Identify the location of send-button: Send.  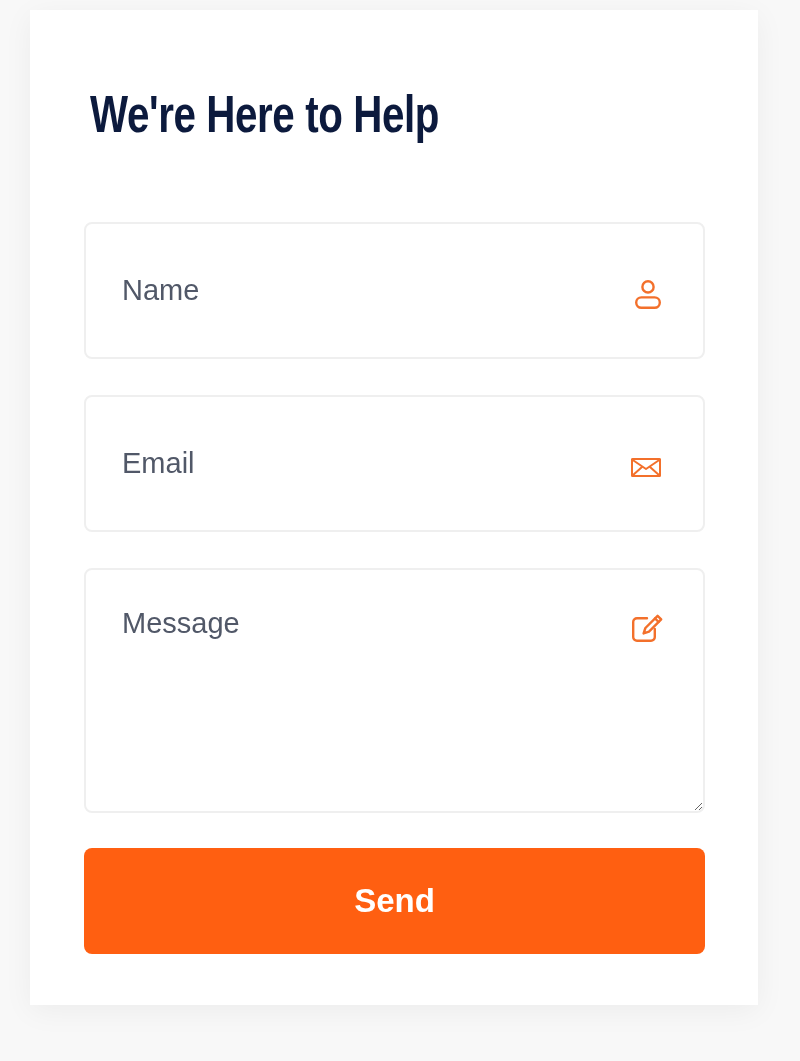
(394, 901).